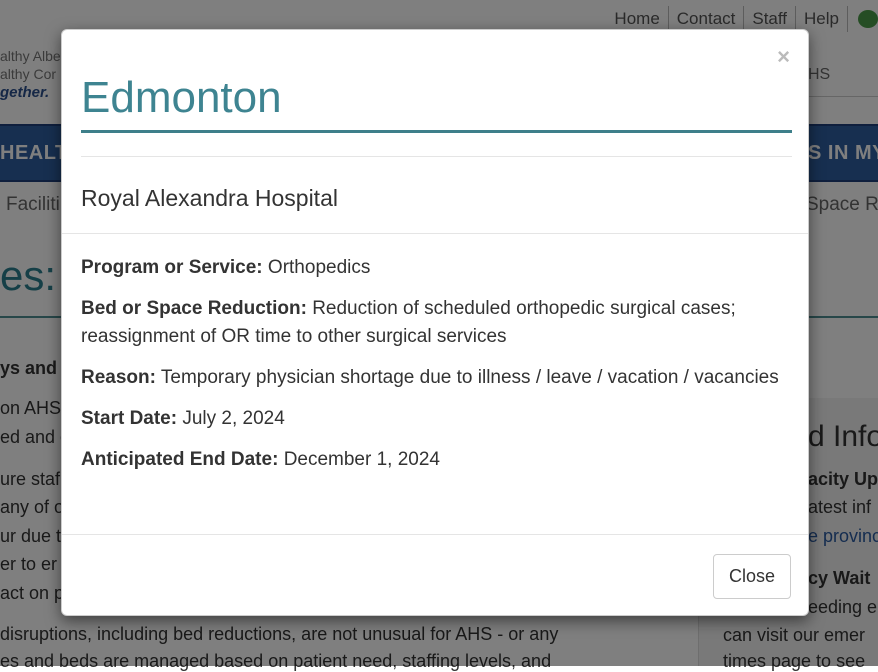 The width and height of the screenshot is (878, 672). What do you see at coordinates (751, 576) in the screenshot?
I see `close-button: Close` at bounding box center [751, 576].